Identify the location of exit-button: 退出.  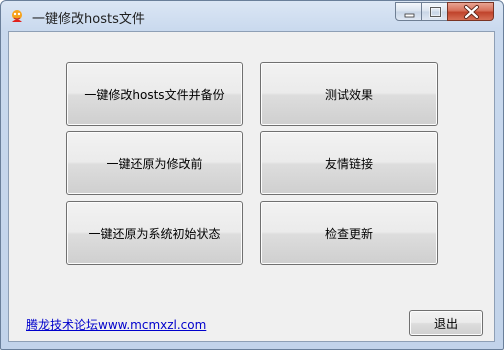
(446, 323).